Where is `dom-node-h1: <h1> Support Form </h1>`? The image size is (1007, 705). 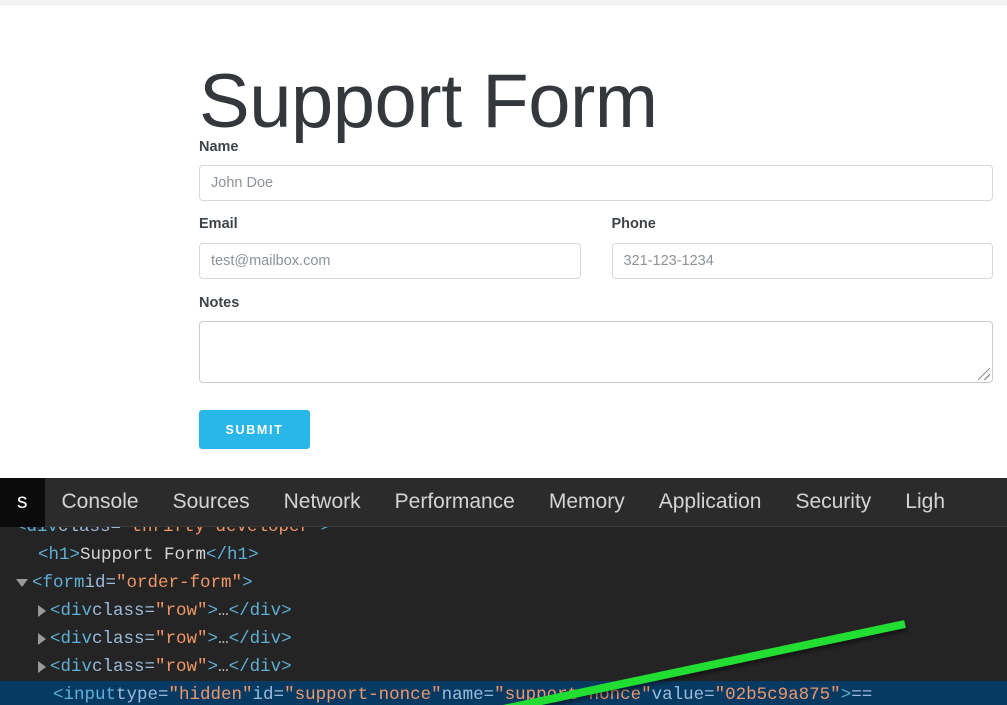 dom-node-h1: <h1> Support Form </h1> is located at coordinates (503, 555).